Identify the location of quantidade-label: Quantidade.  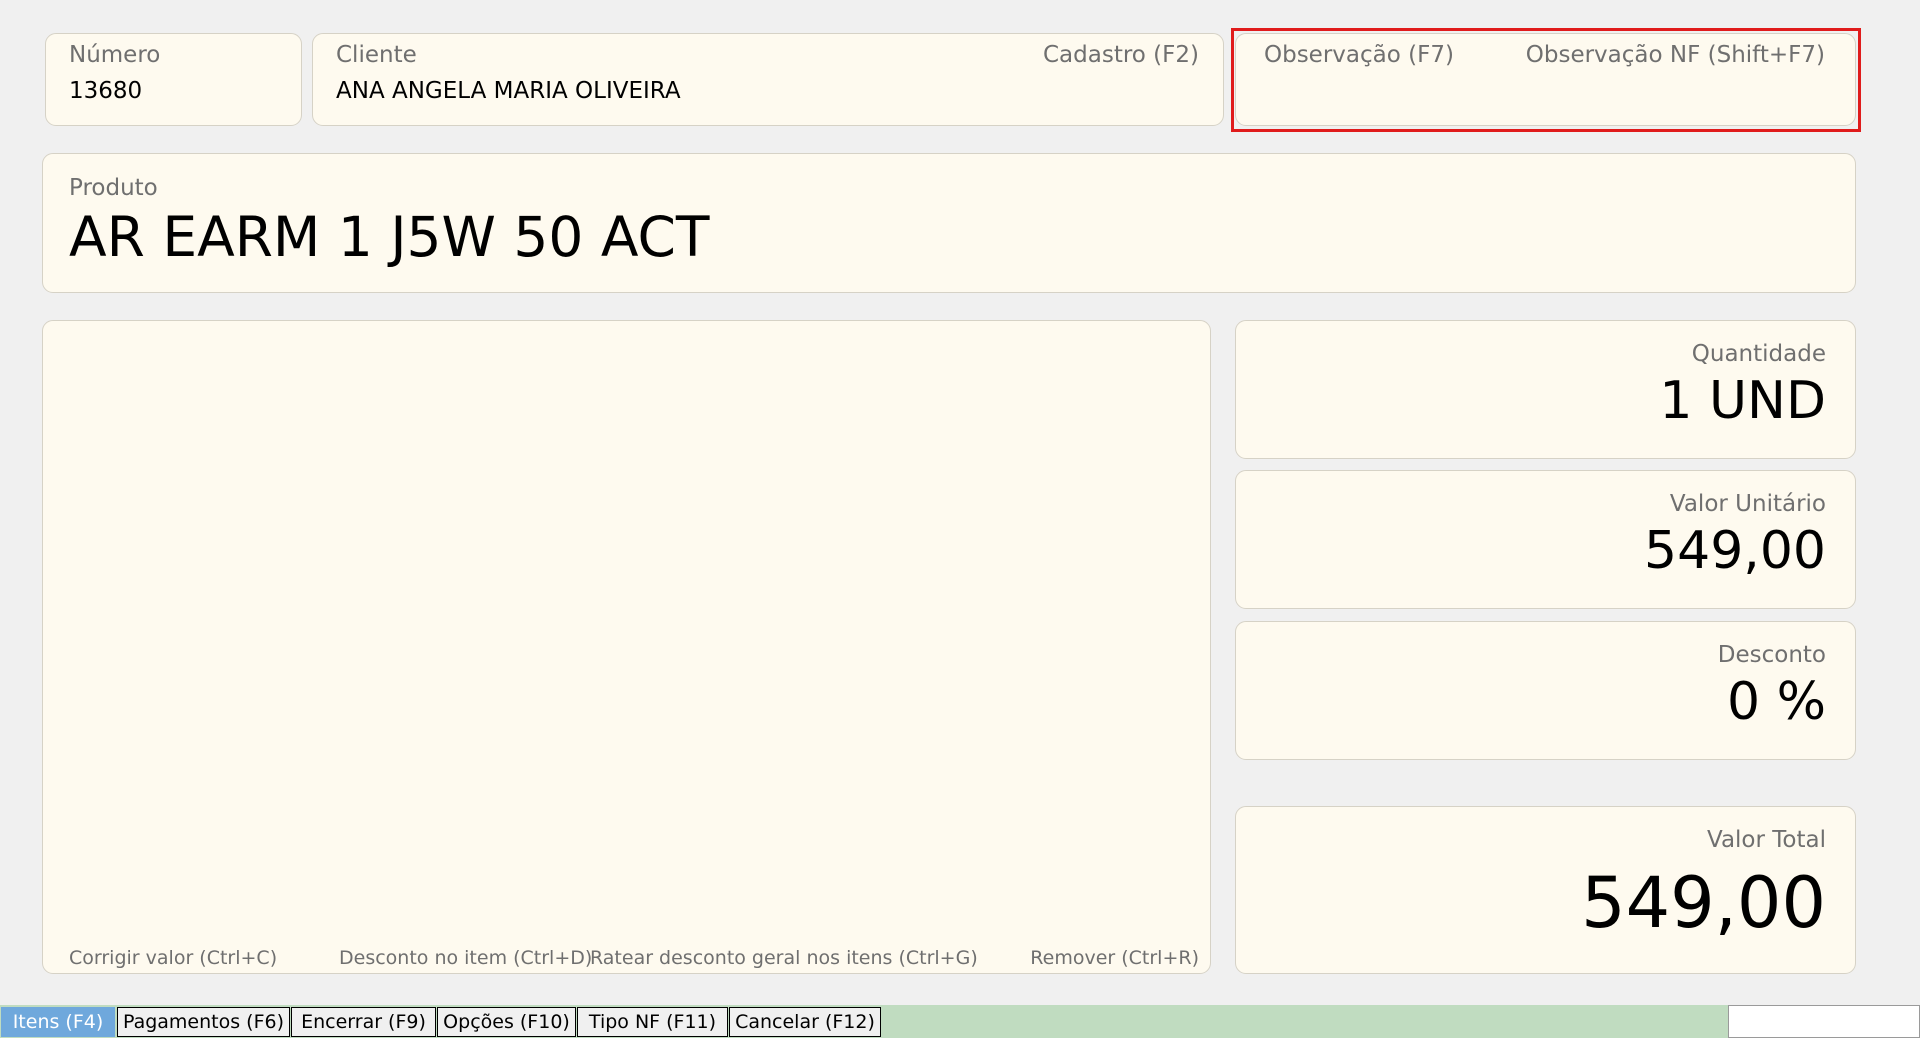
(1758, 354).